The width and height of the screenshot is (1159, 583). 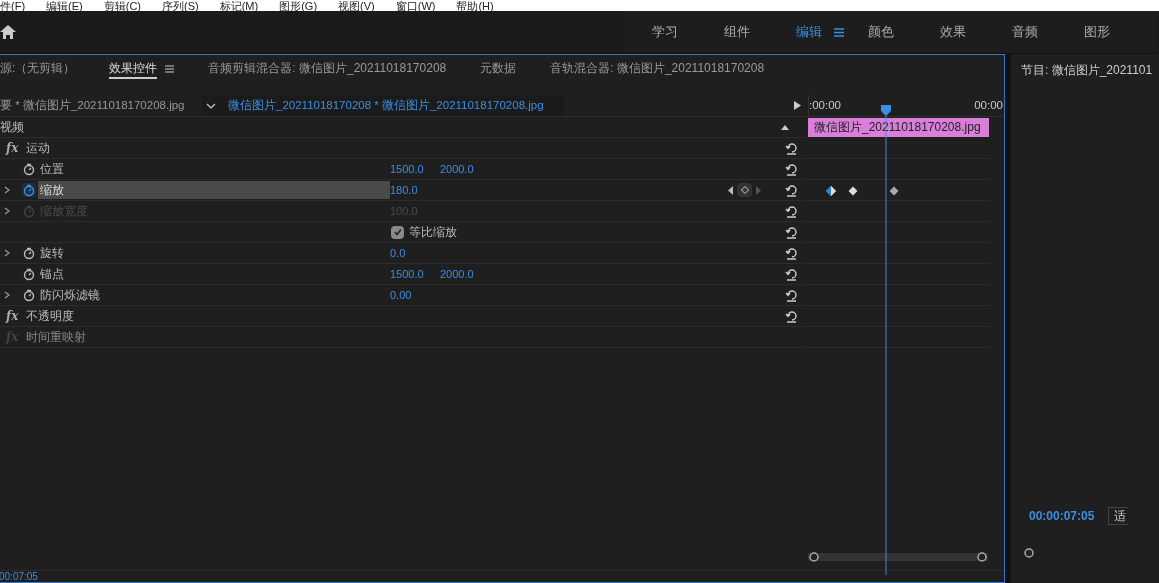 What do you see at coordinates (498, 69) in the screenshot?
I see `panel-tab: 元数据` at bounding box center [498, 69].